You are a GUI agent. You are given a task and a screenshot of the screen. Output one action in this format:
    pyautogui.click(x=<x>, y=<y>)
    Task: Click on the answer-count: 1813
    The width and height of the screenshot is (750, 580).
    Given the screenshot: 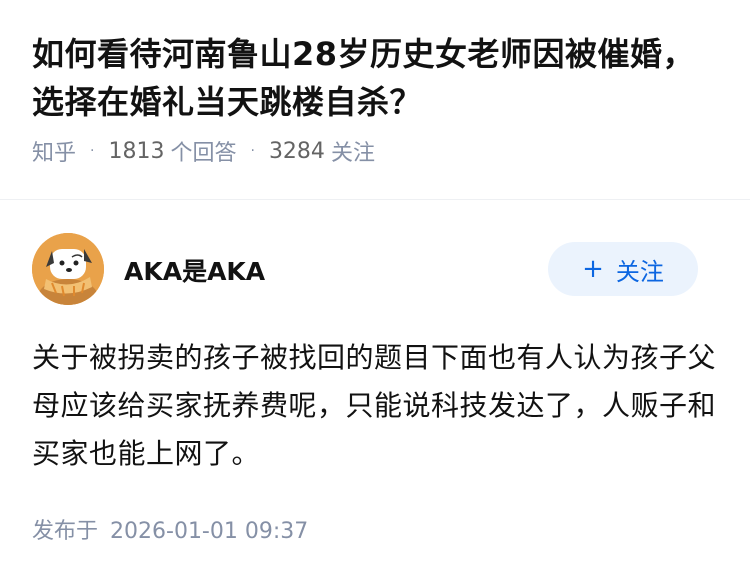 What is the action you would take?
    pyautogui.click(x=136, y=151)
    